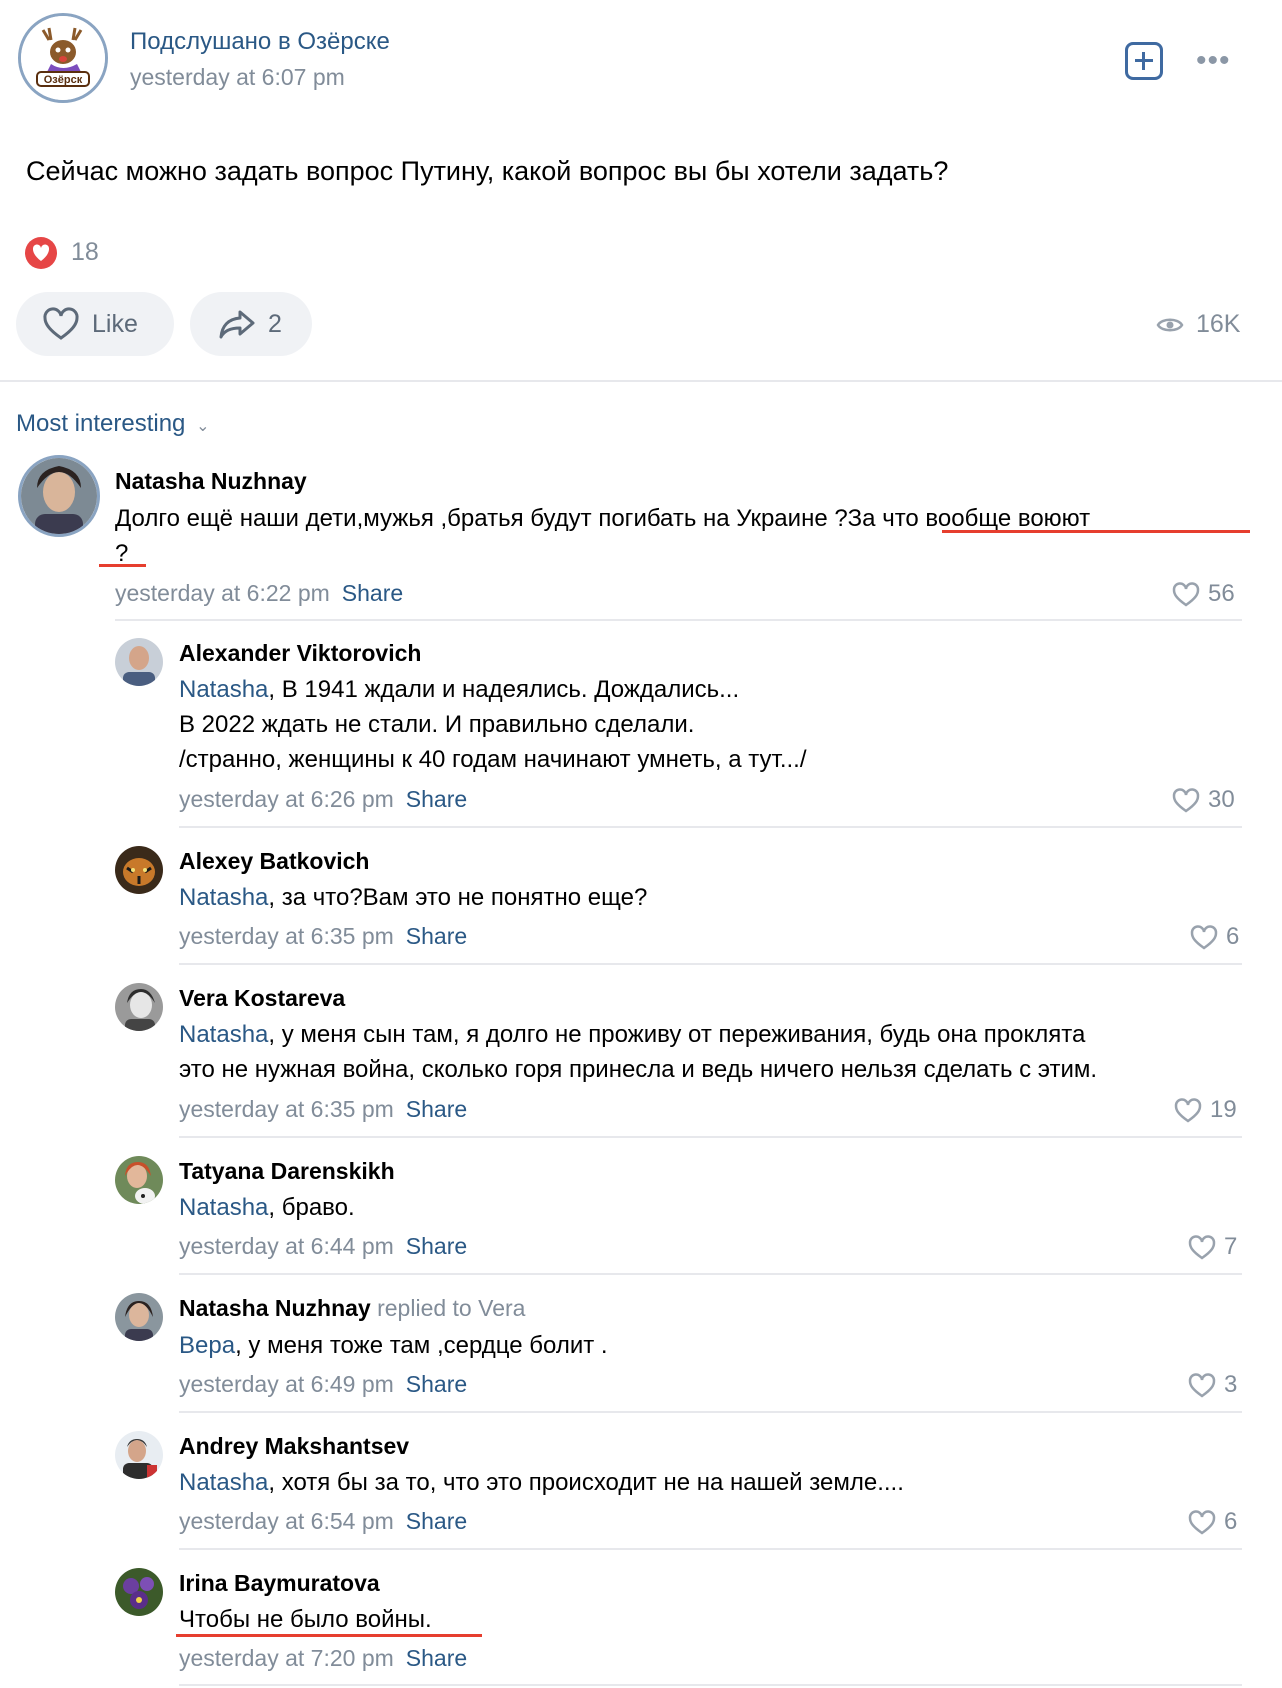 The width and height of the screenshot is (1282, 1688). What do you see at coordinates (1170, 324) in the screenshot?
I see `eye-icon` at bounding box center [1170, 324].